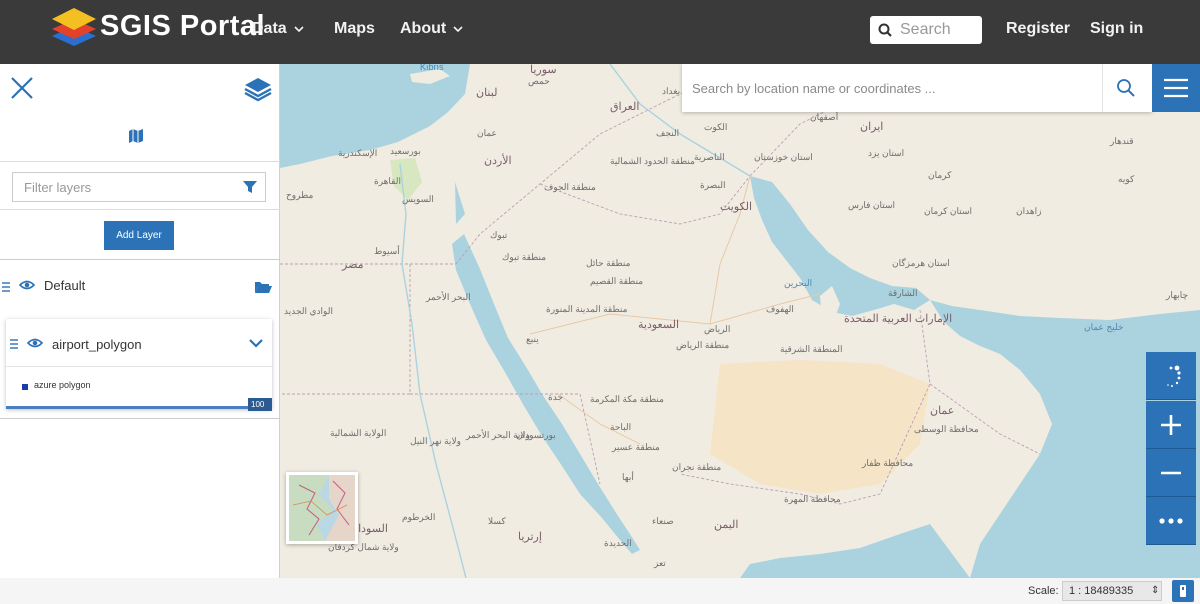 The image size is (1200, 604). What do you see at coordinates (556, 397) in the screenshot?
I see `map-label: جدة` at bounding box center [556, 397].